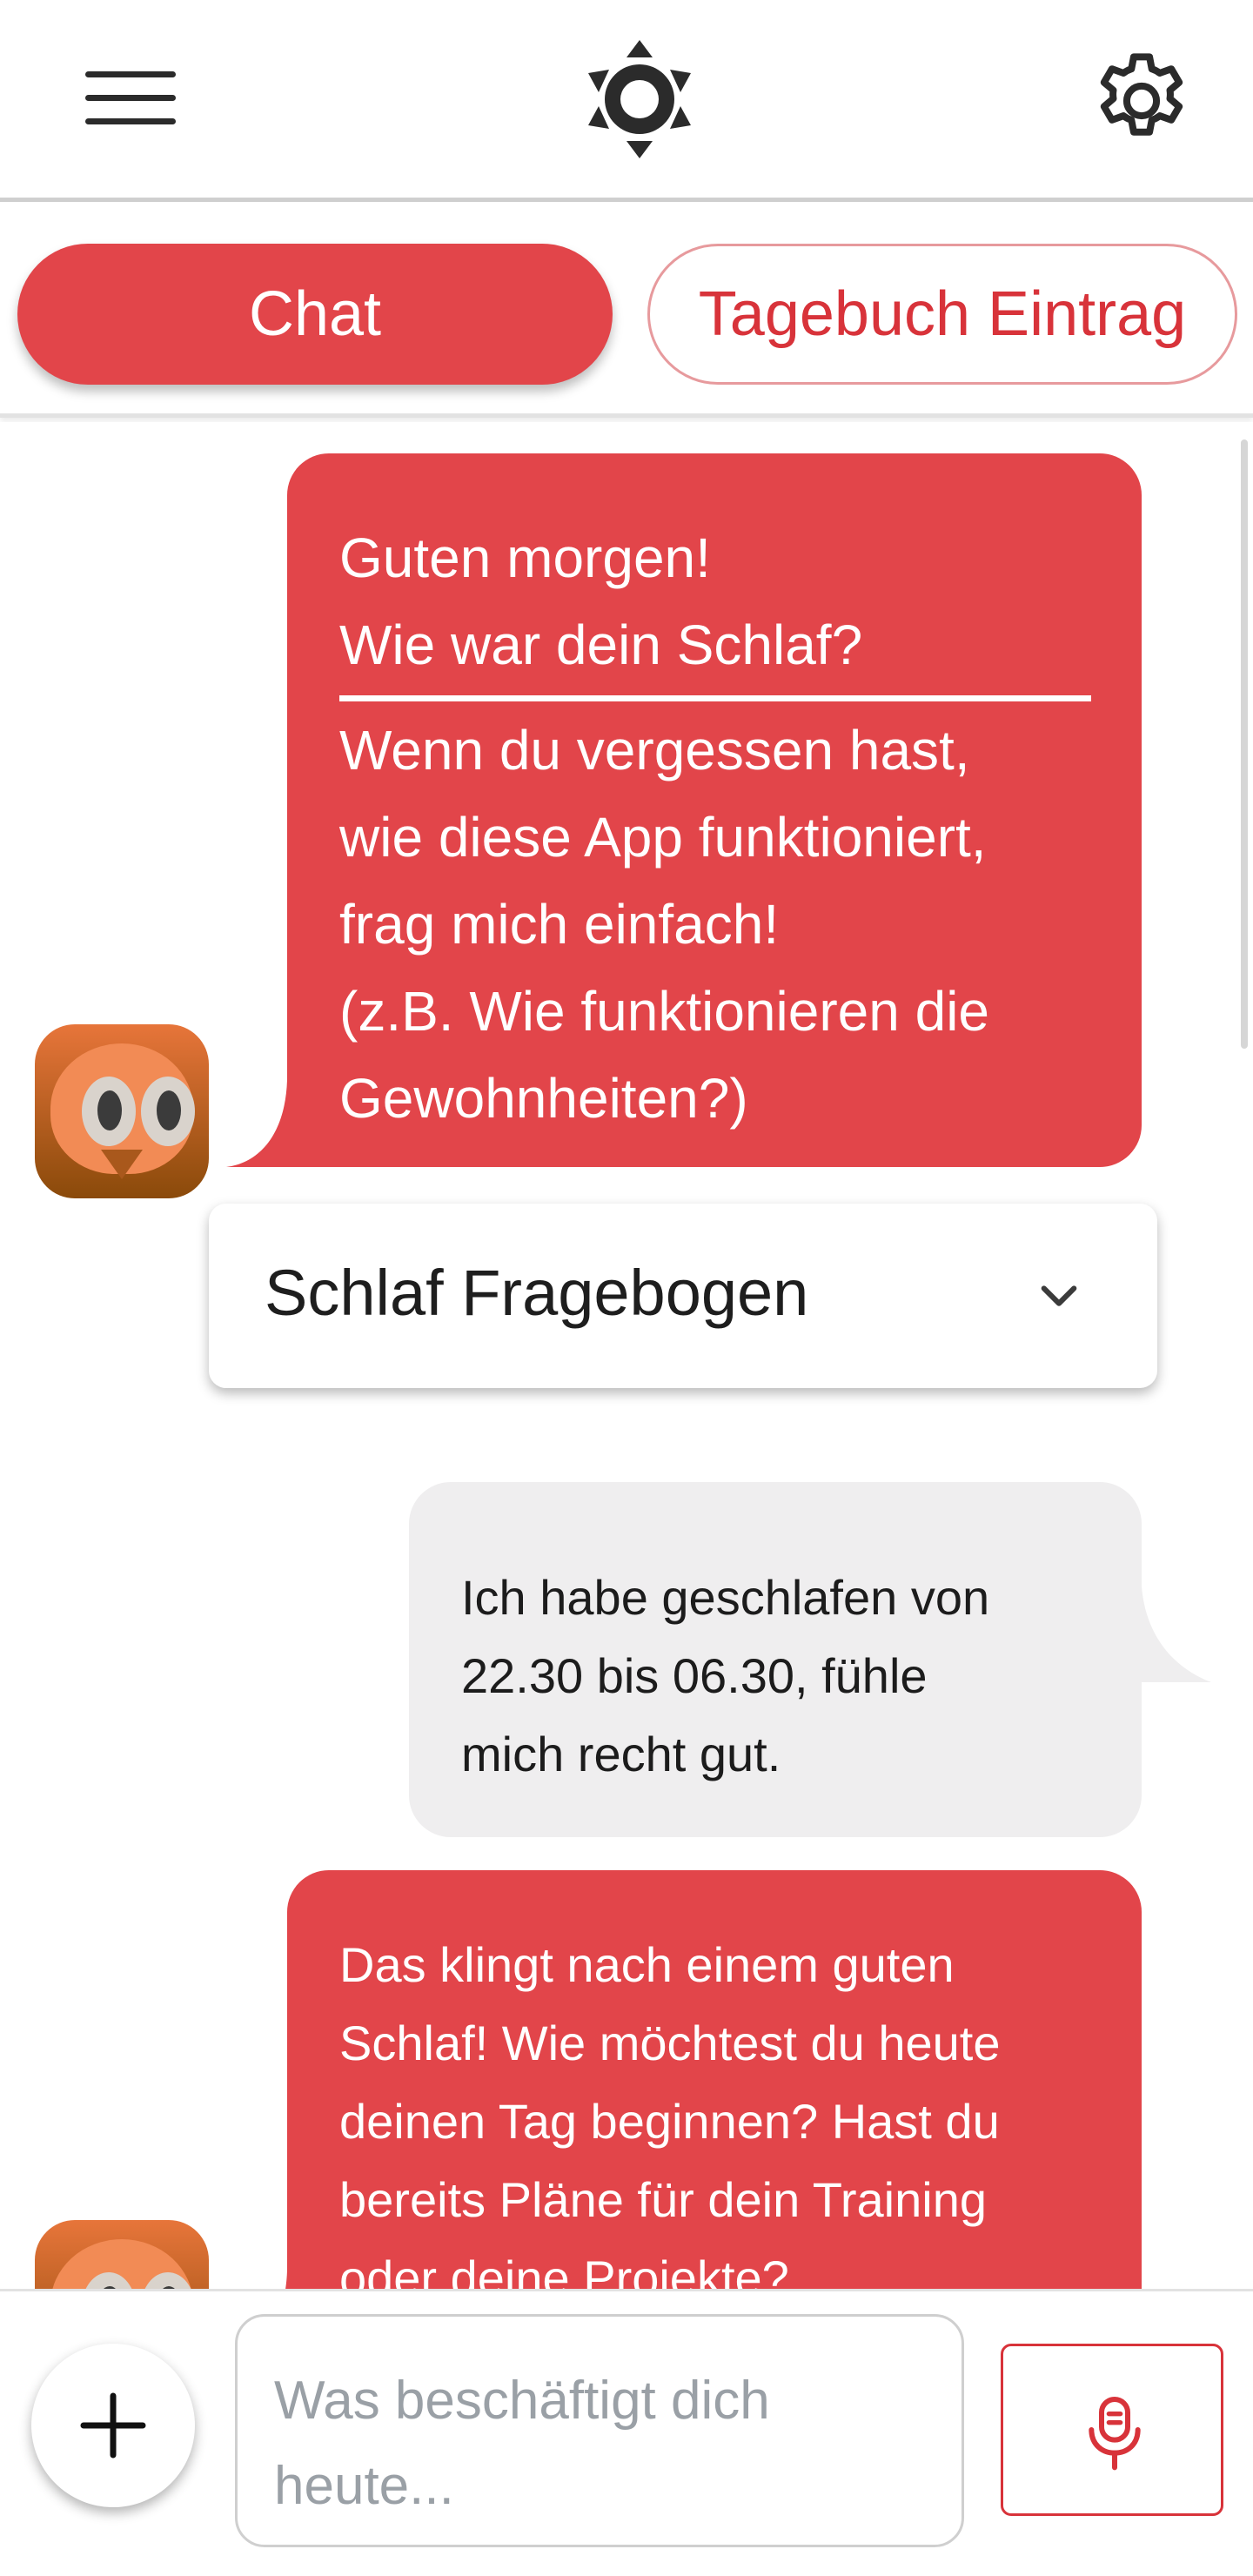  What do you see at coordinates (1059, 1295) in the screenshot?
I see `chevron-down-icon` at bounding box center [1059, 1295].